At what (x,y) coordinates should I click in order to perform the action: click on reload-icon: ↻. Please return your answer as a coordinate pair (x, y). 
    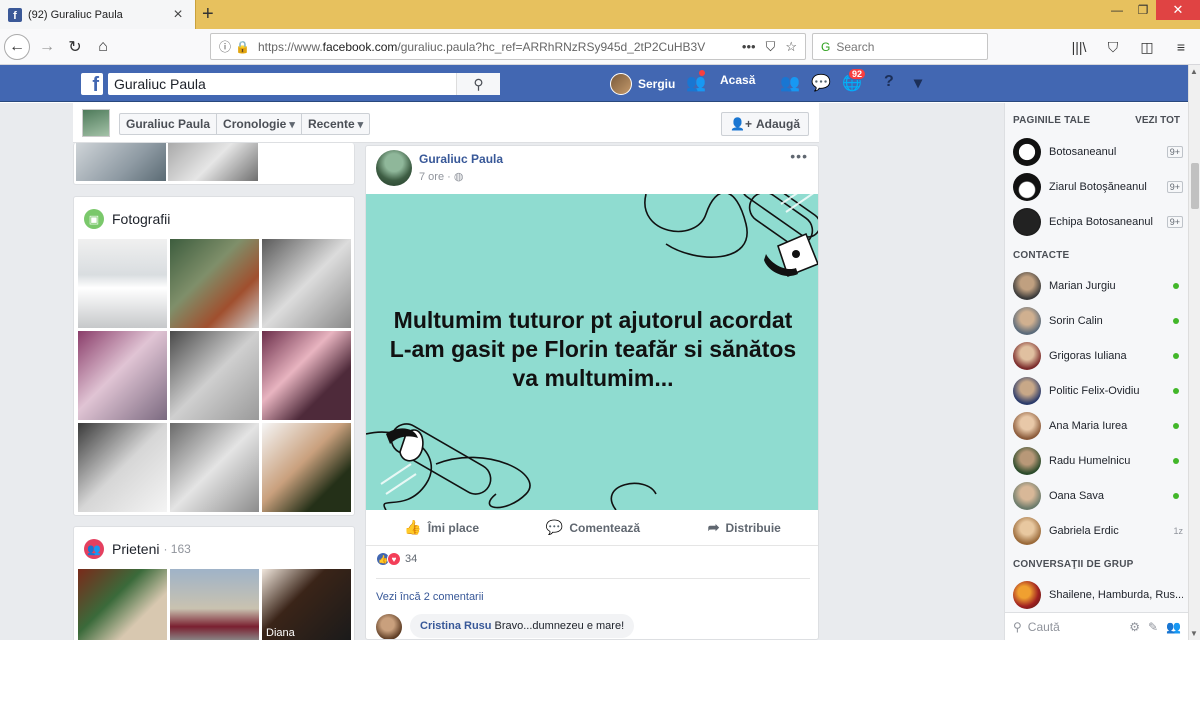
    Looking at the image, I should click on (75, 47).